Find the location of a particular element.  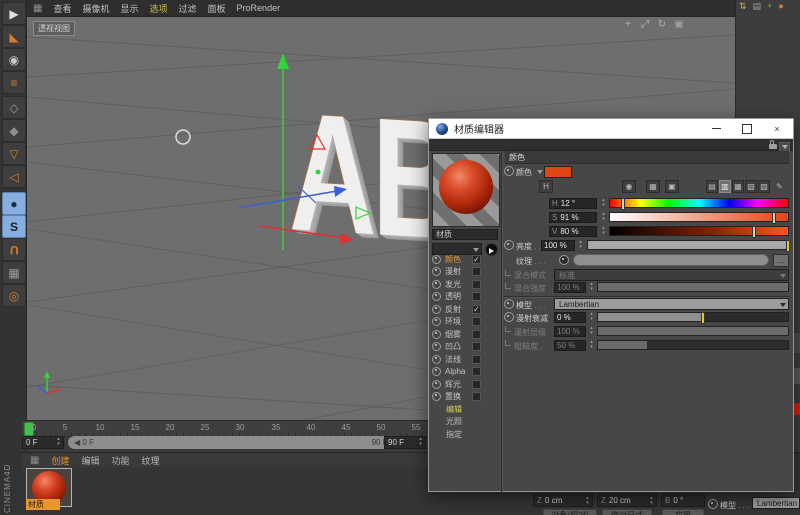

texture-enable-button is located at coordinates (564, 260).